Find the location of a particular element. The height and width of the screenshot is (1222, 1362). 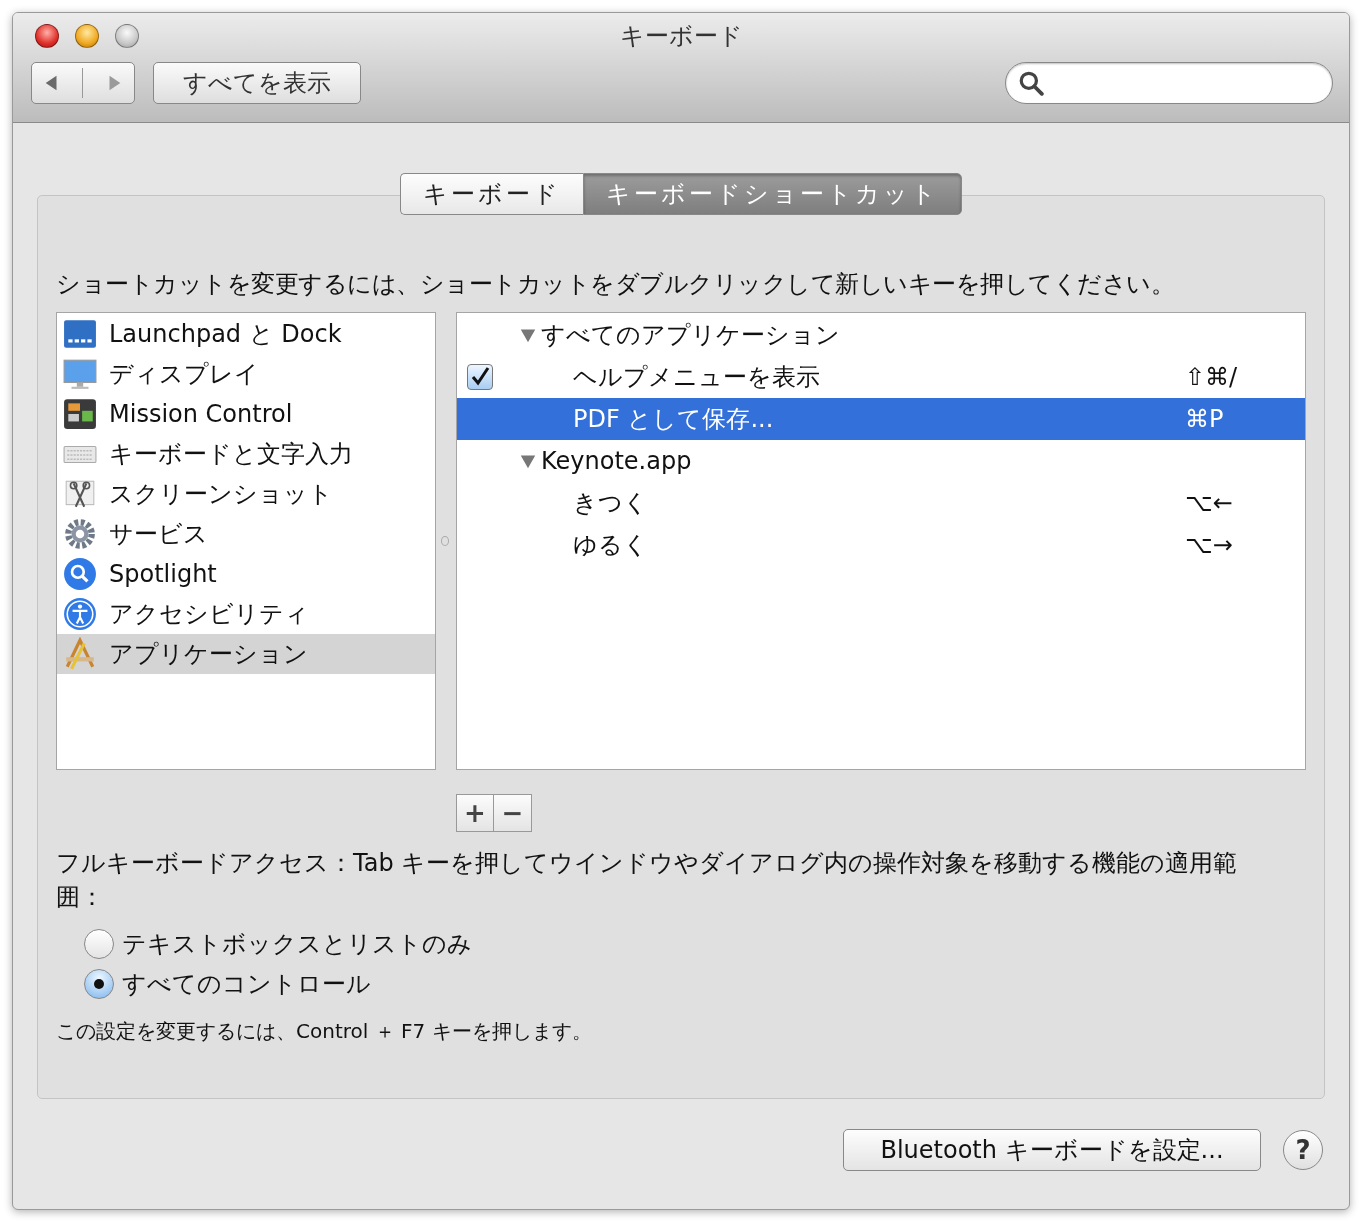

minimize-button is located at coordinates (87, 36).